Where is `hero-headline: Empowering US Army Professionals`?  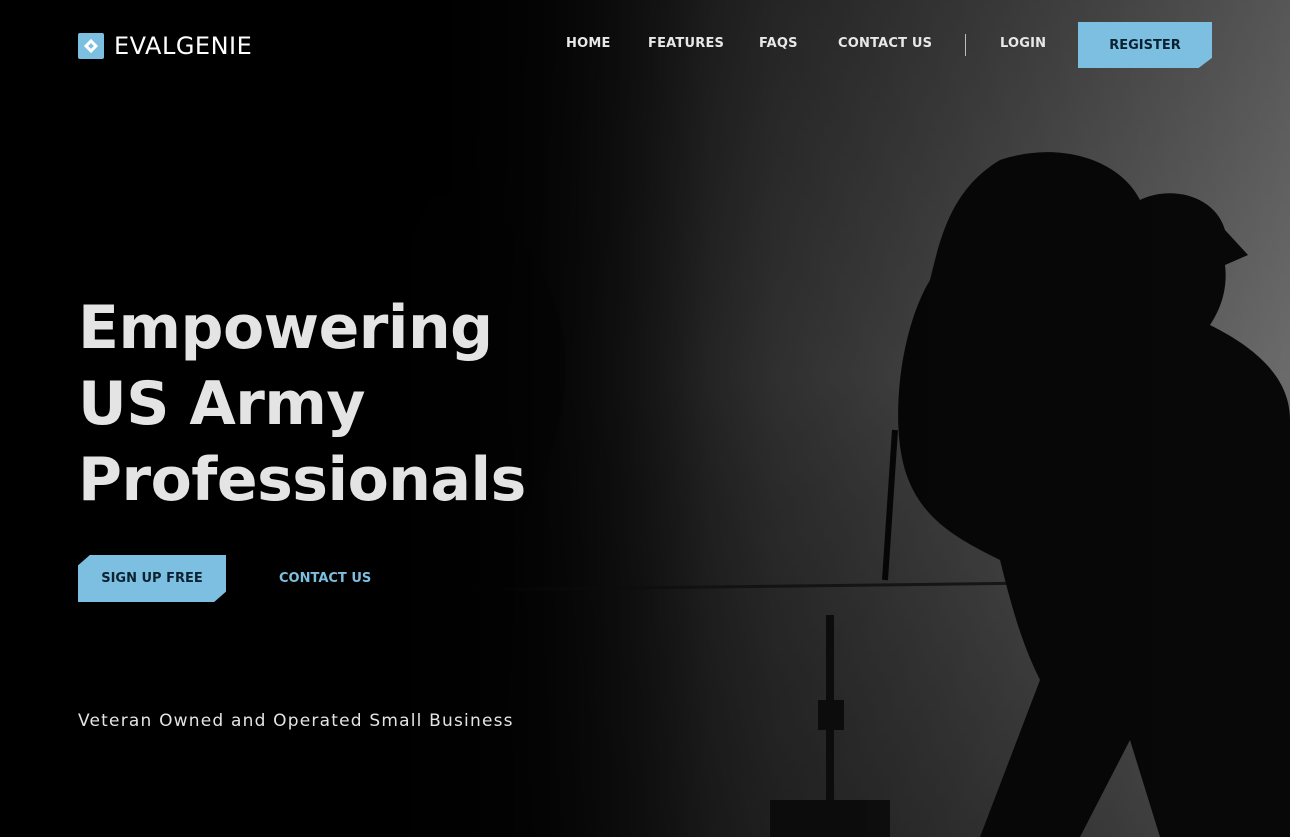 hero-headline: Empowering US Army Professionals is located at coordinates (302, 404).